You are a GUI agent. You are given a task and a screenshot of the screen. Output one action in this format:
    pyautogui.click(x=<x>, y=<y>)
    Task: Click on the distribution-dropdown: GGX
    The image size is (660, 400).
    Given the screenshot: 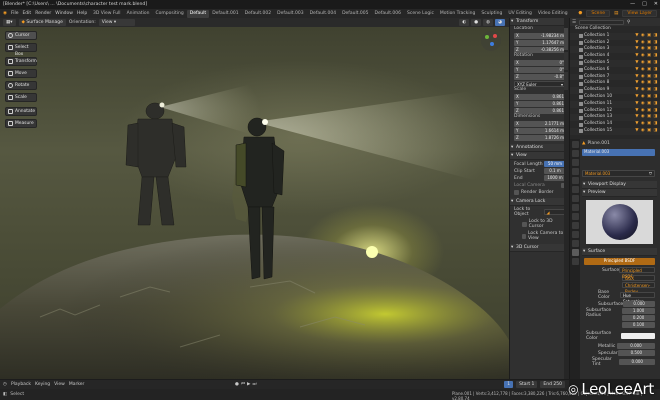 What is the action you would take?
    pyautogui.click(x=638, y=278)
    